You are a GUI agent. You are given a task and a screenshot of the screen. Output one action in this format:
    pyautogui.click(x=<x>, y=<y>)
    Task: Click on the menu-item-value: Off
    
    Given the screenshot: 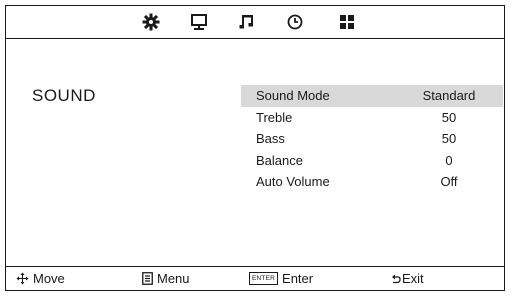 What is the action you would take?
    pyautogui.click(x=449, y=181)
    